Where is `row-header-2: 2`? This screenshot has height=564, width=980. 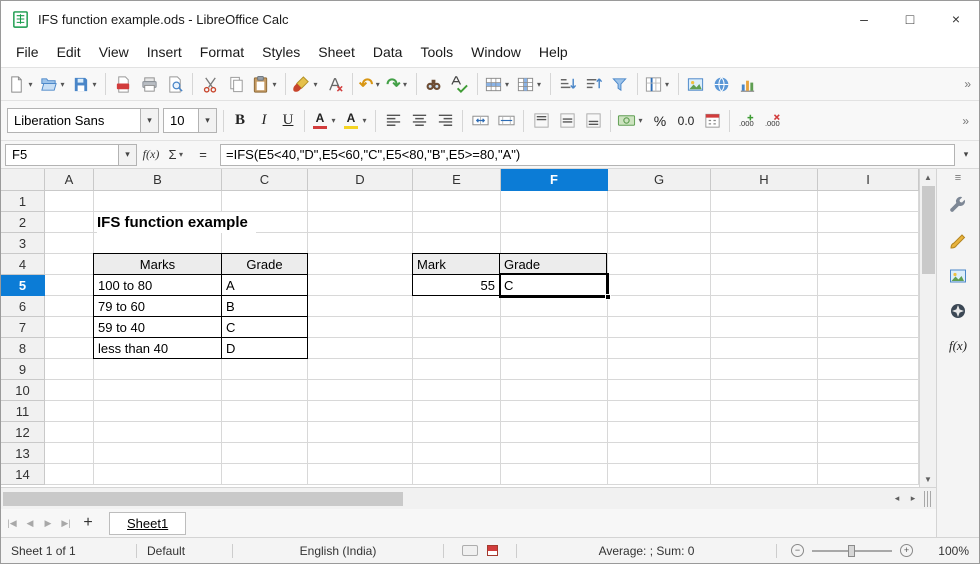
row-header-2: 2 is located at coordinates (23, 222).